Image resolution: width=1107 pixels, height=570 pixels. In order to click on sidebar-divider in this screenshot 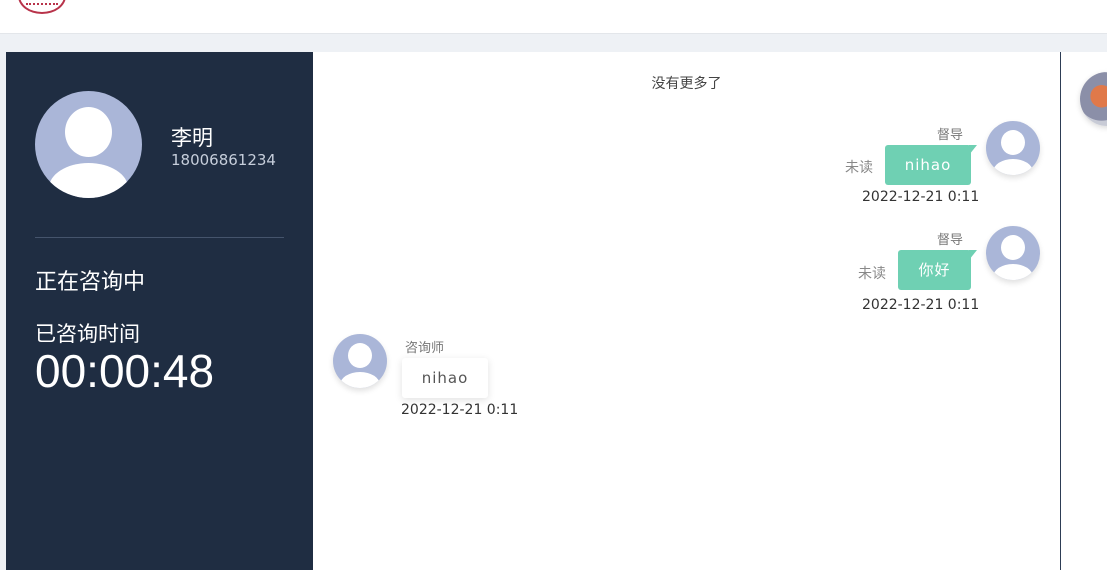, I will do `click(159, 237)`.